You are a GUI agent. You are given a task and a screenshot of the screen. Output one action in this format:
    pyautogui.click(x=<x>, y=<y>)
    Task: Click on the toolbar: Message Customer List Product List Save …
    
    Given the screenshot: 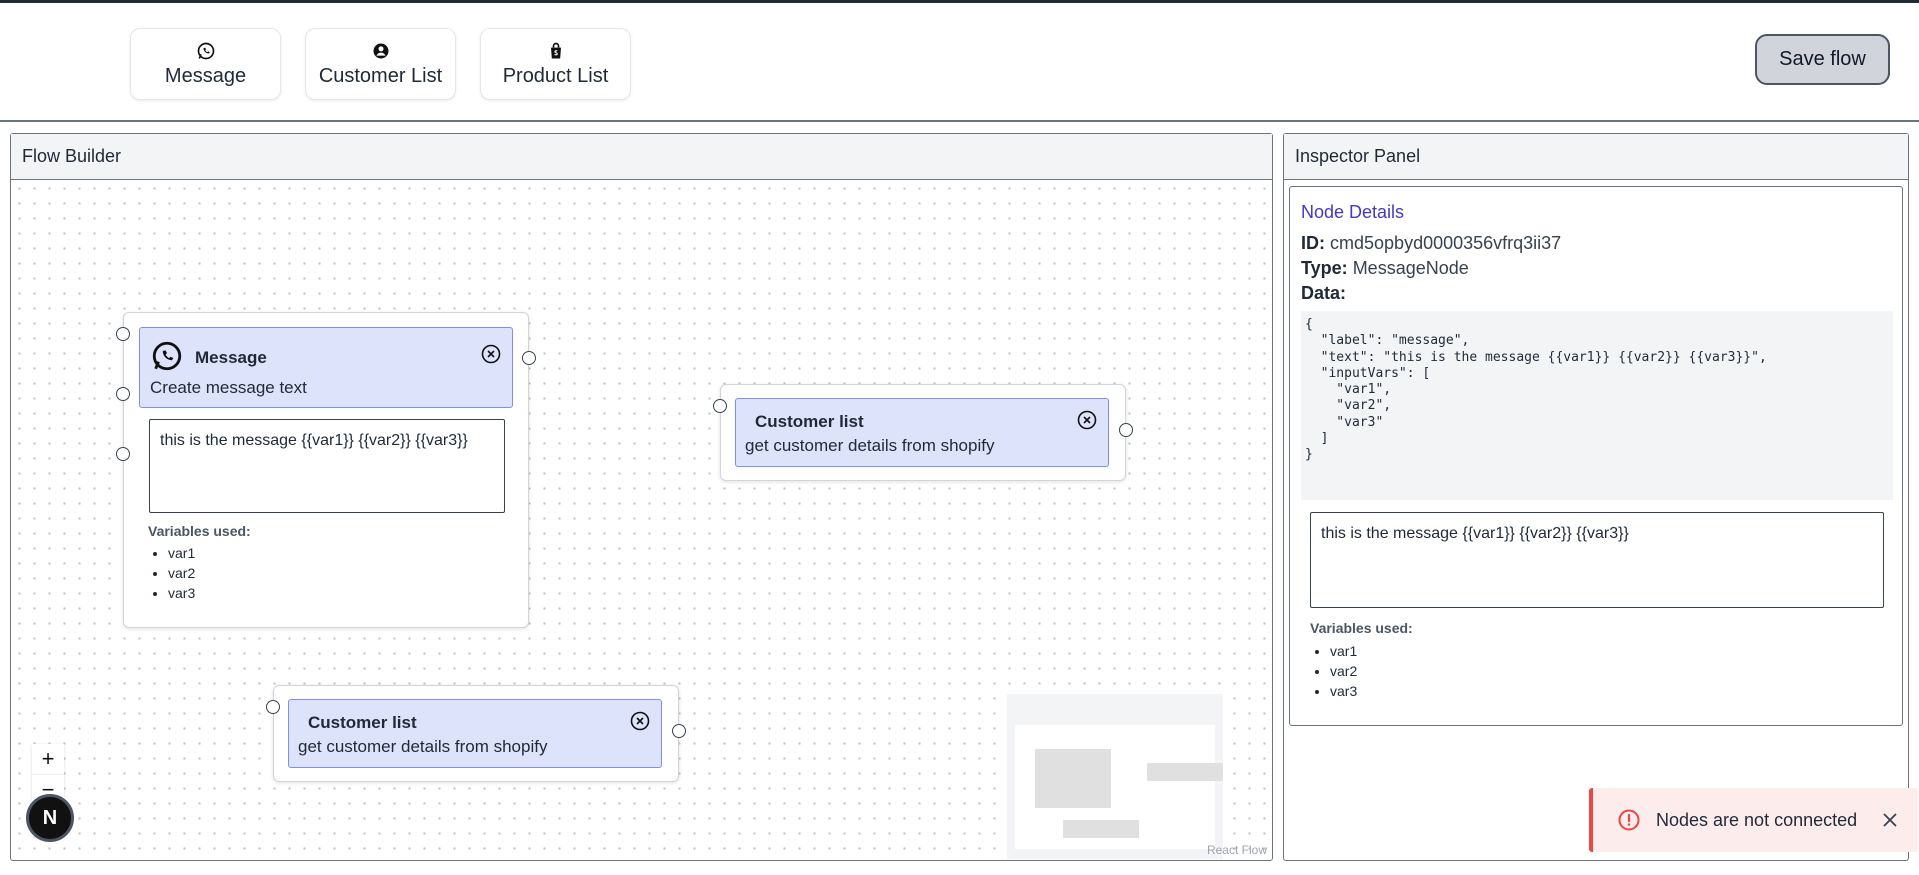 What is the action you would take?
    pyautogui.click(x=959, y=62)
    